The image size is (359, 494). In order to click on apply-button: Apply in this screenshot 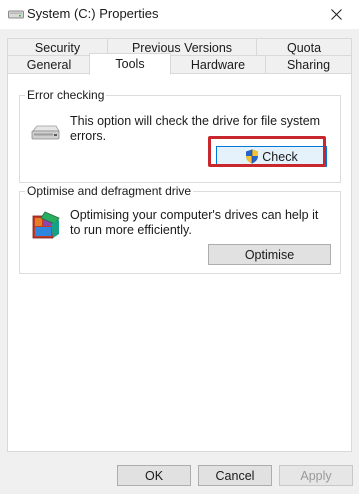, I will do `click(316, 475)`.